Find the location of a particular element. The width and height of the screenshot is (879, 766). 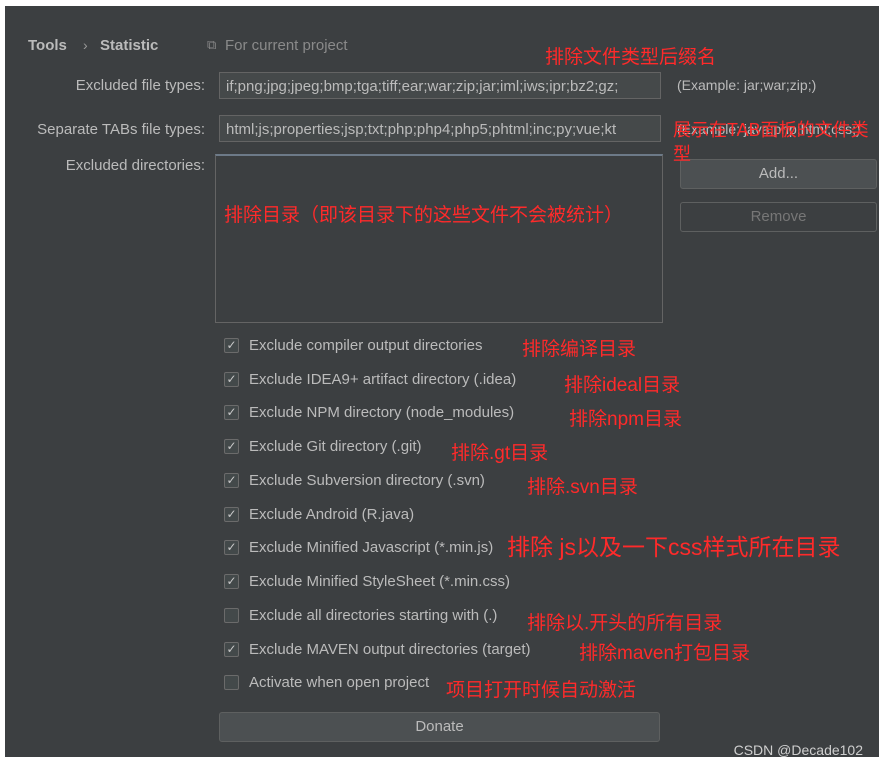

remove-button: Remove is located at coordinates (778, 217).